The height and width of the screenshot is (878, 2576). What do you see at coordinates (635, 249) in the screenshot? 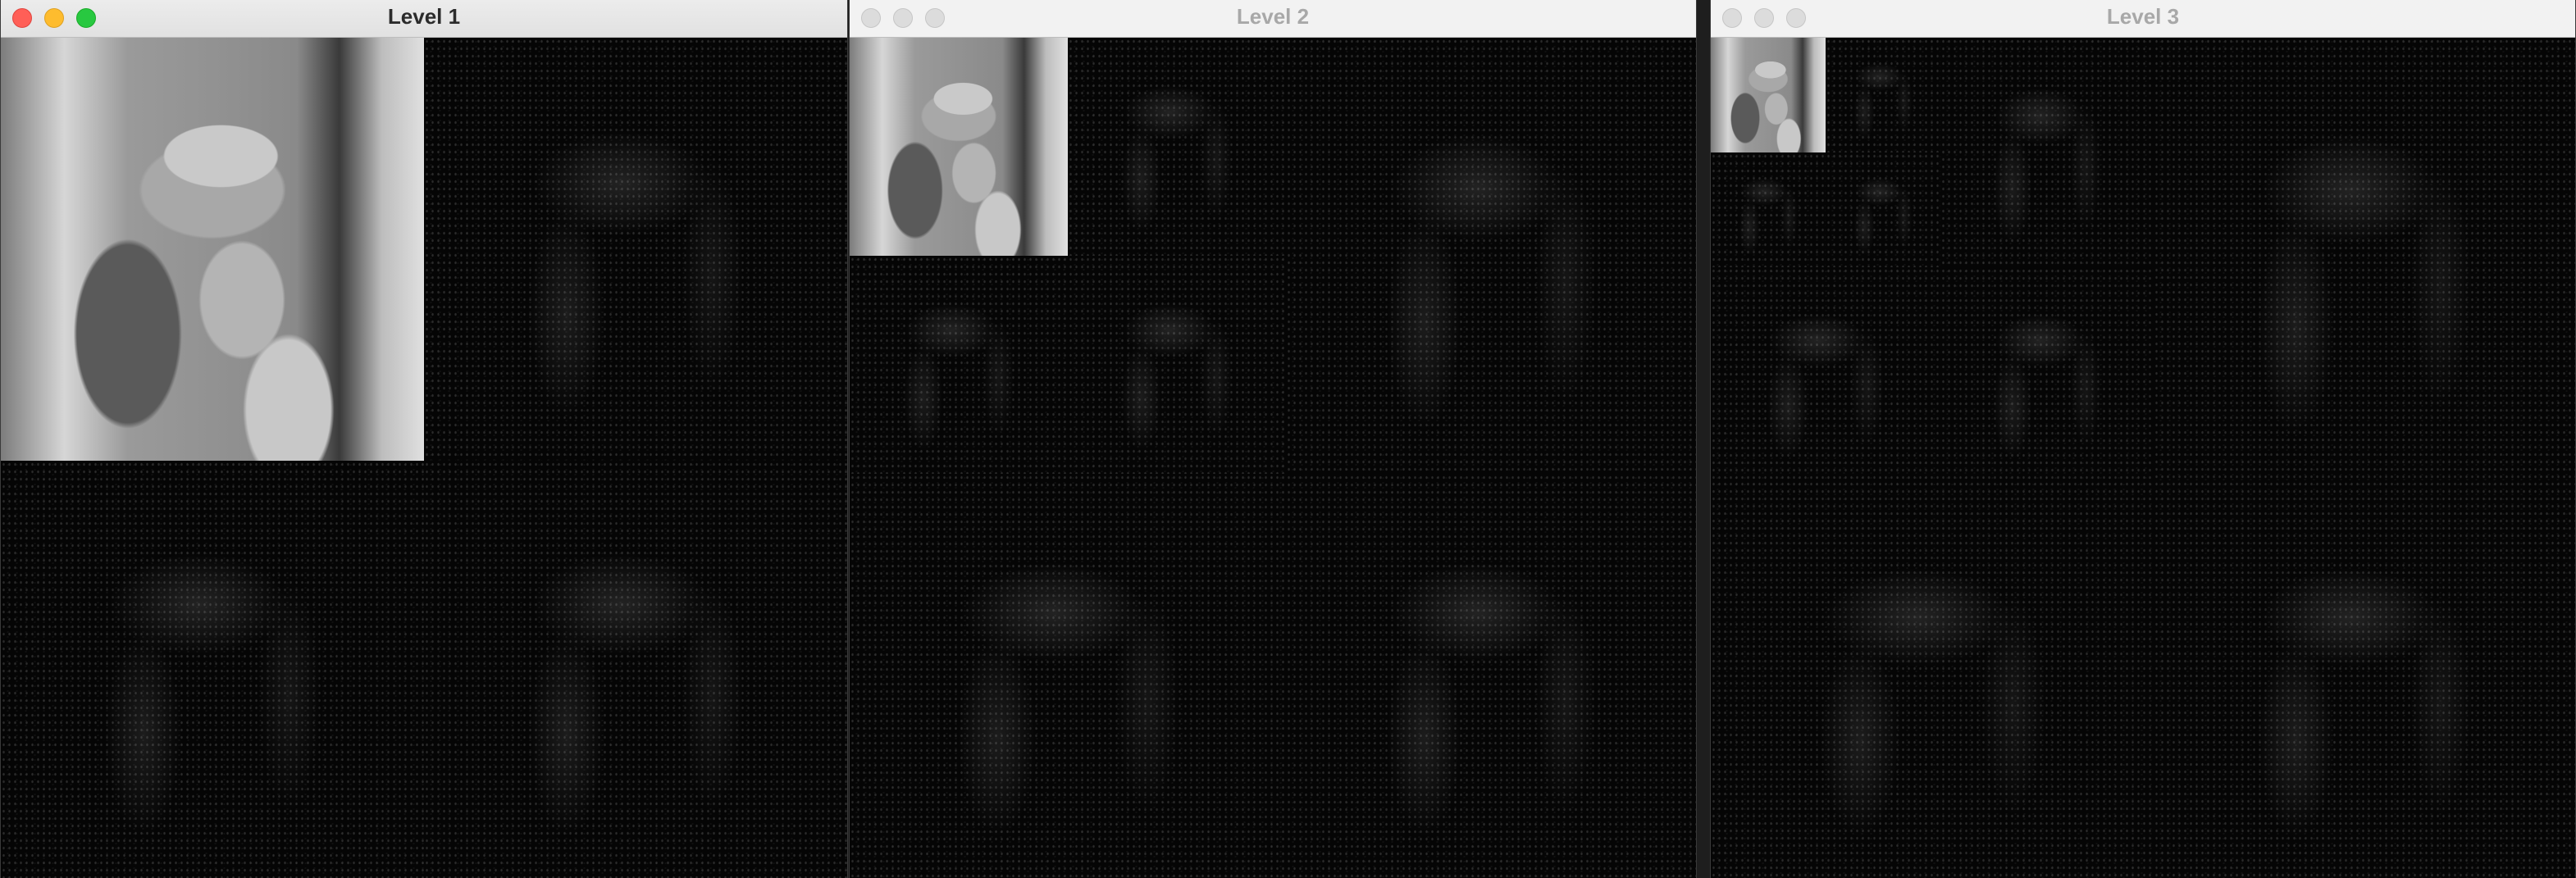
I see `horizontal-detail-image` at bounding box center [635, 249].